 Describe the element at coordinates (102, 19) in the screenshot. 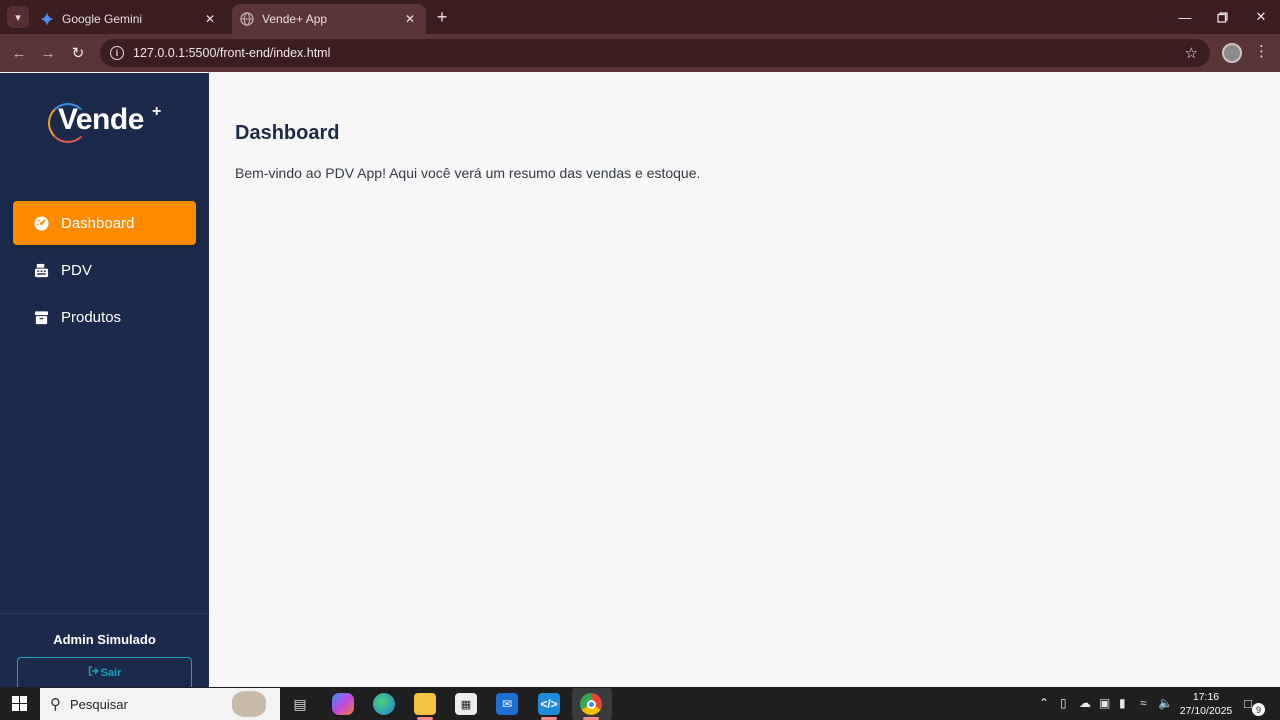

I see `tab-title: Google Gemini` at that location.